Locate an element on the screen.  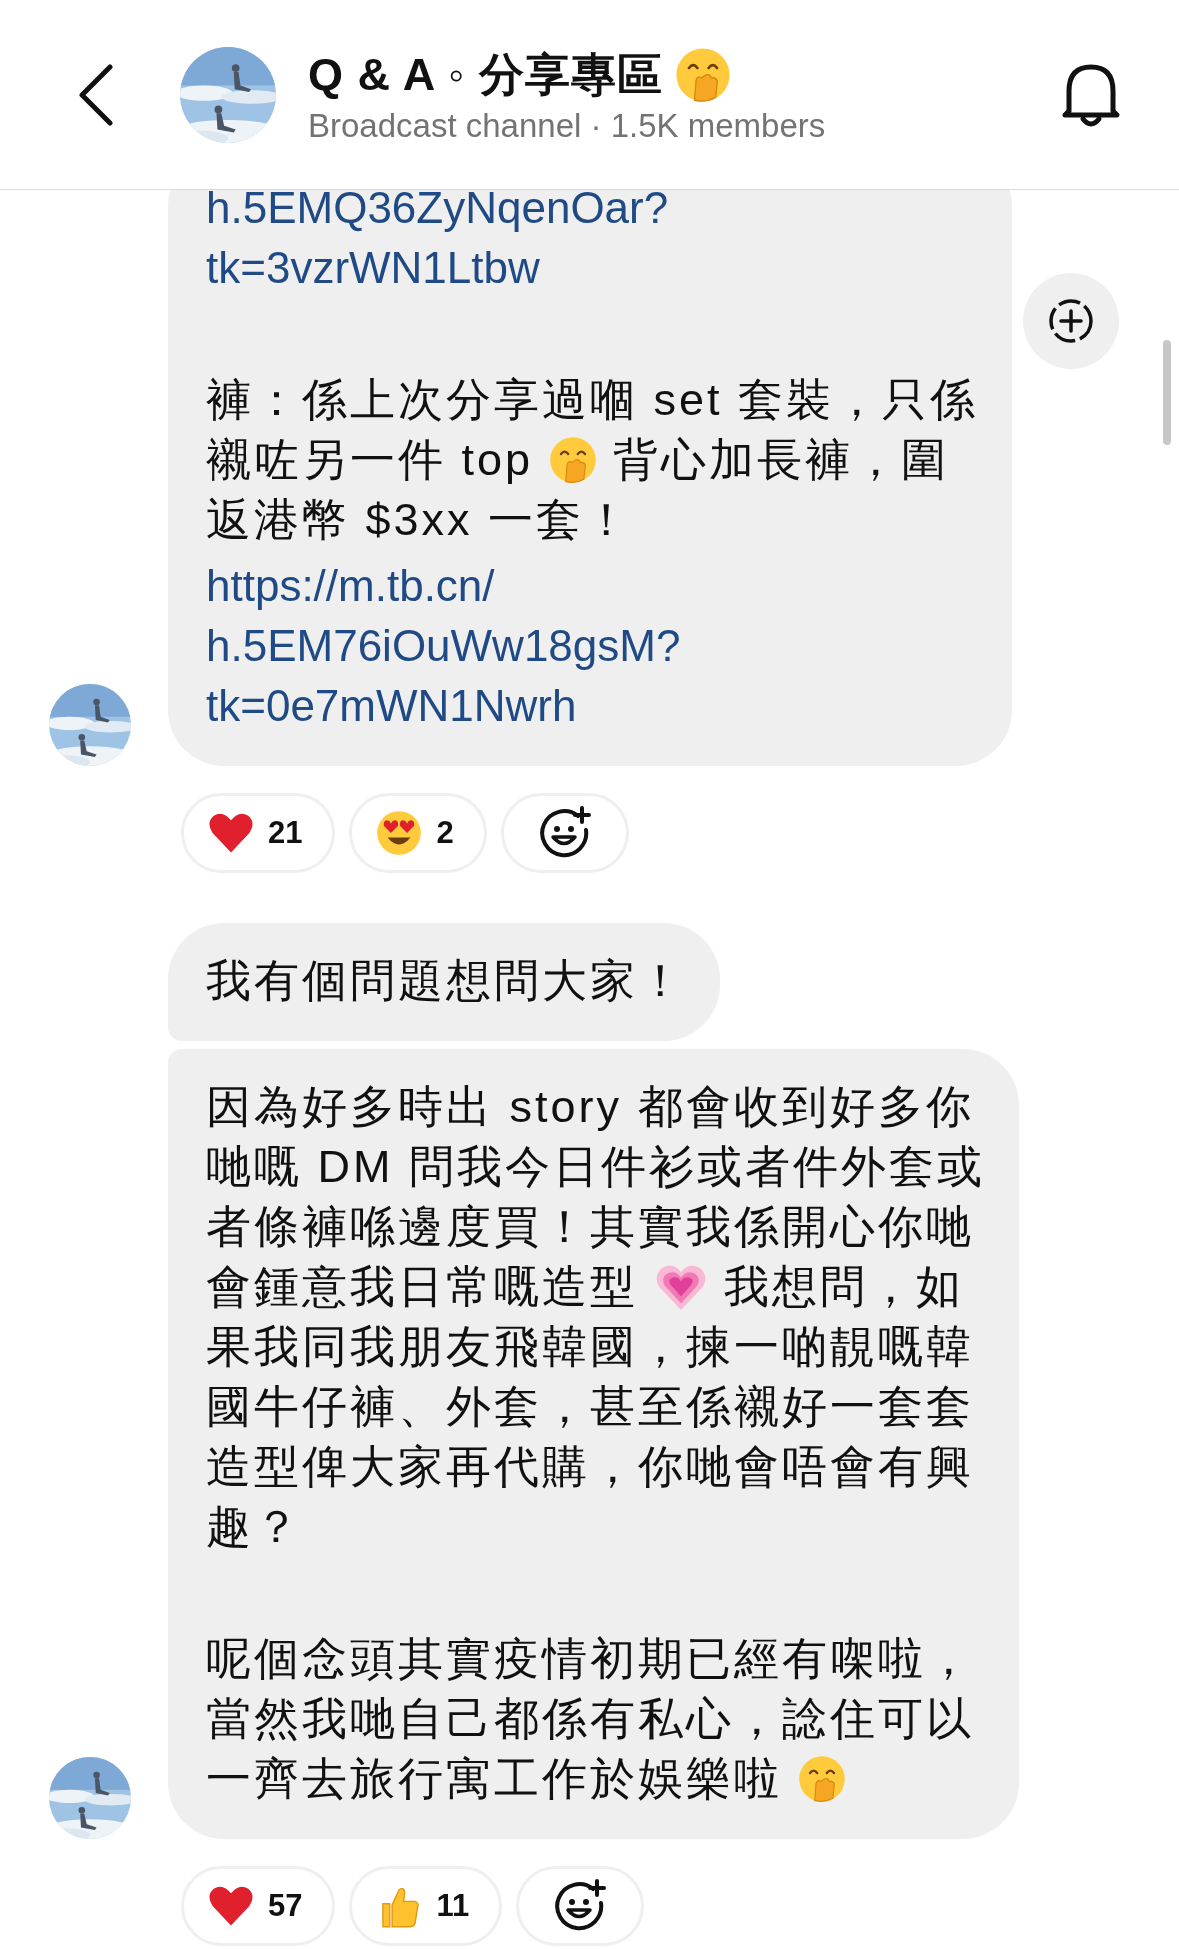
message-text: 者條褲喺邊度買！其實我係開心你哋 is located at coordinates (590, 1227).